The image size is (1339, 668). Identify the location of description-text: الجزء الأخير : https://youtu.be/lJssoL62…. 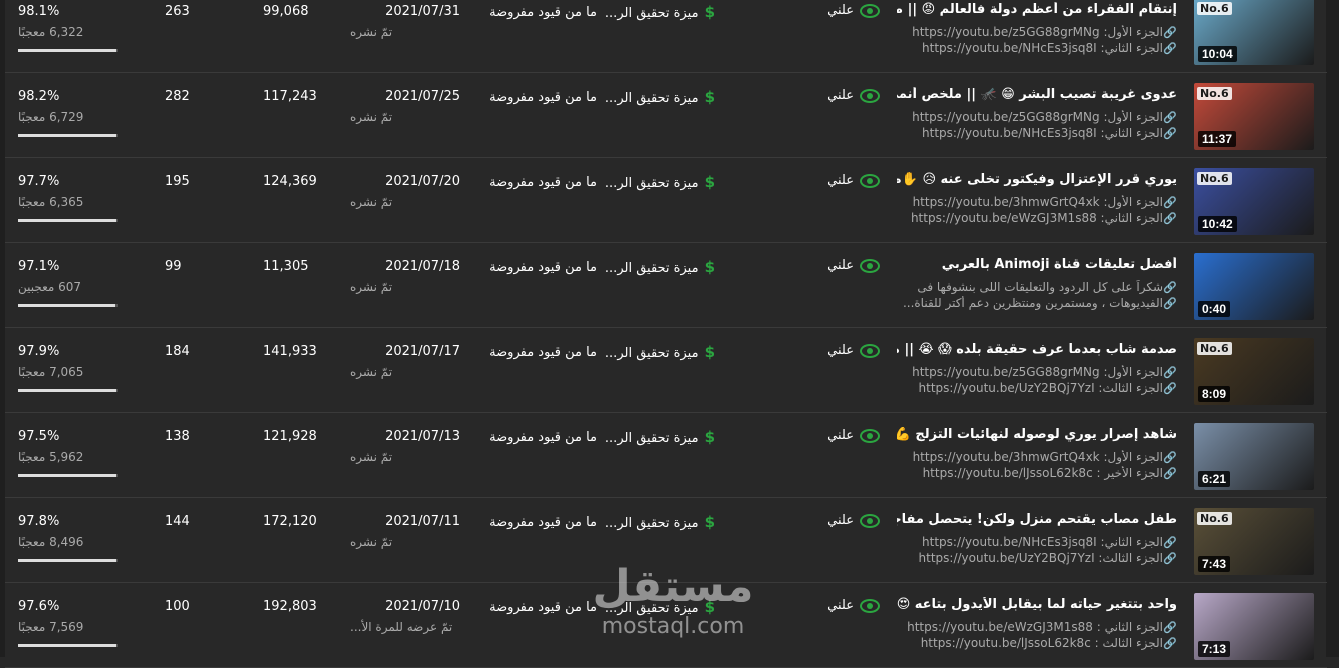
(1042, 473).